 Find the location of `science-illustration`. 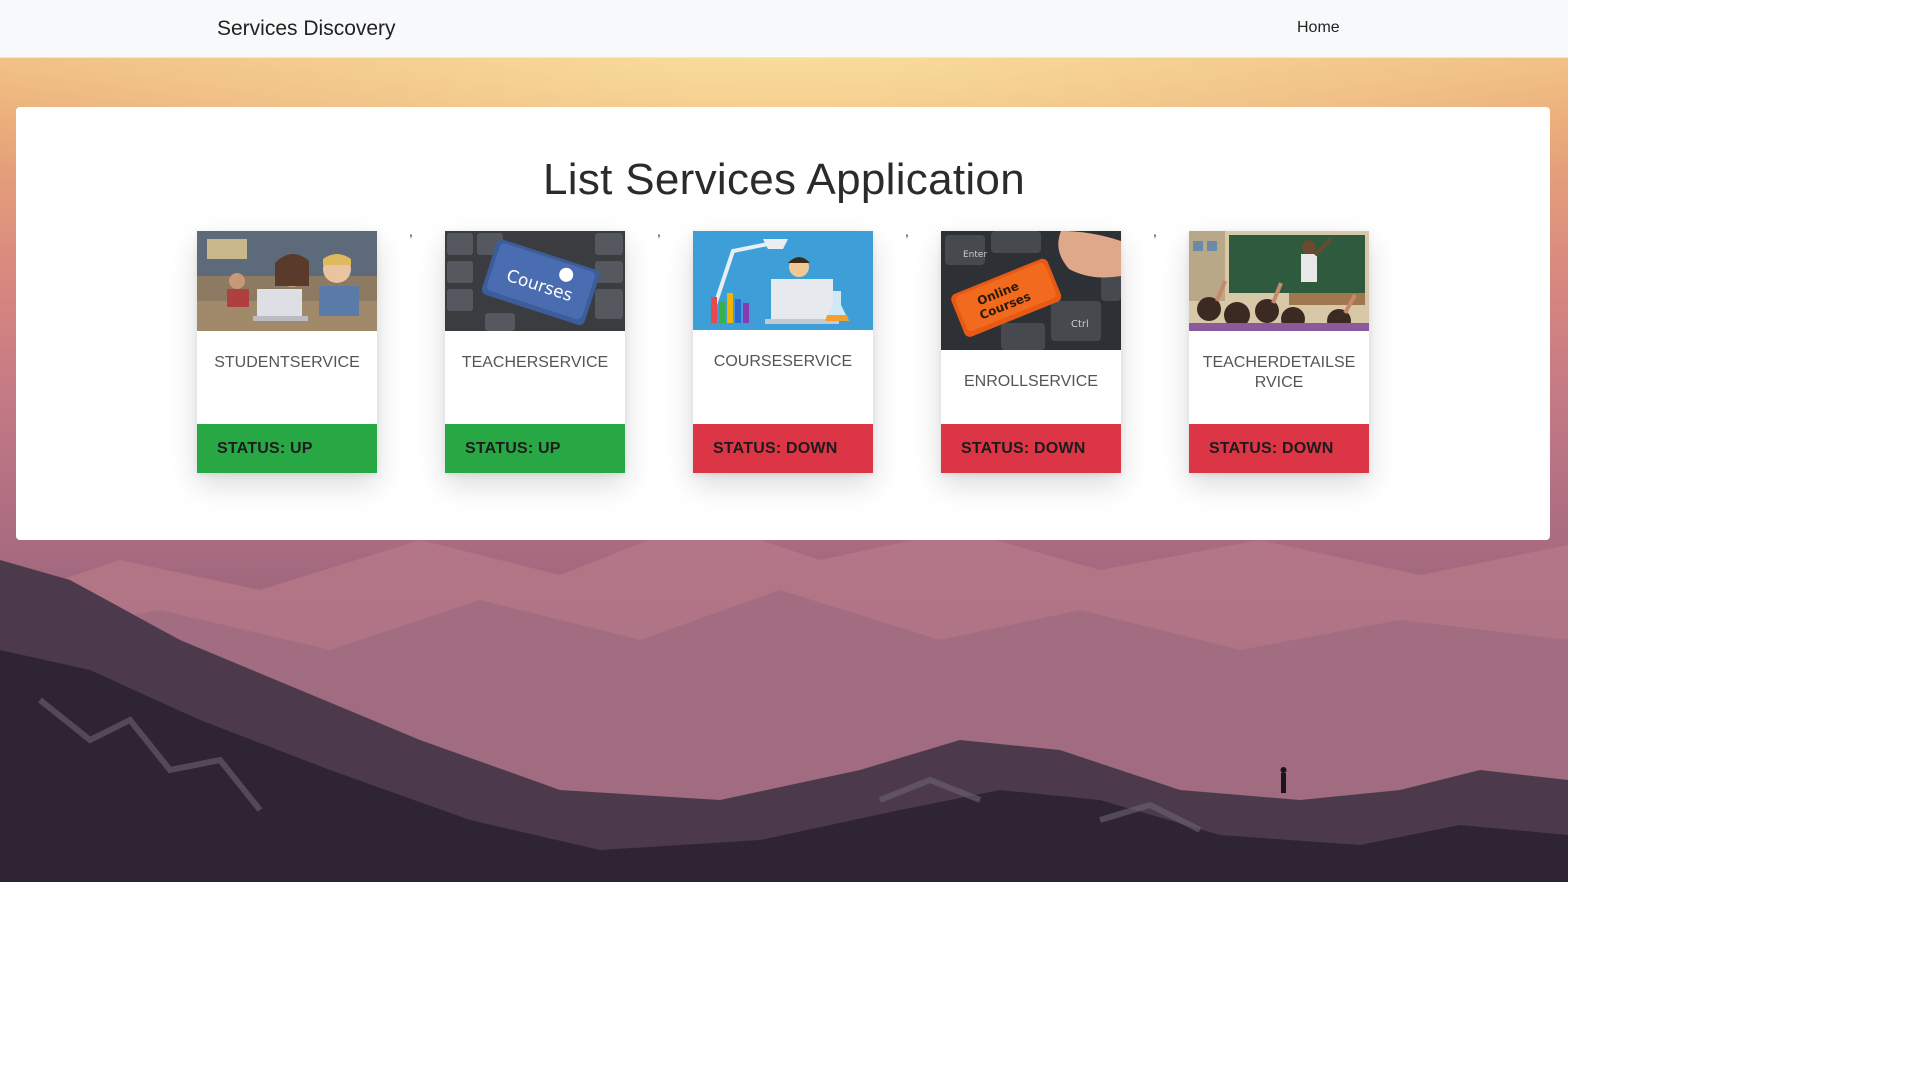

science-illustration is located at coordinates (783, 280).